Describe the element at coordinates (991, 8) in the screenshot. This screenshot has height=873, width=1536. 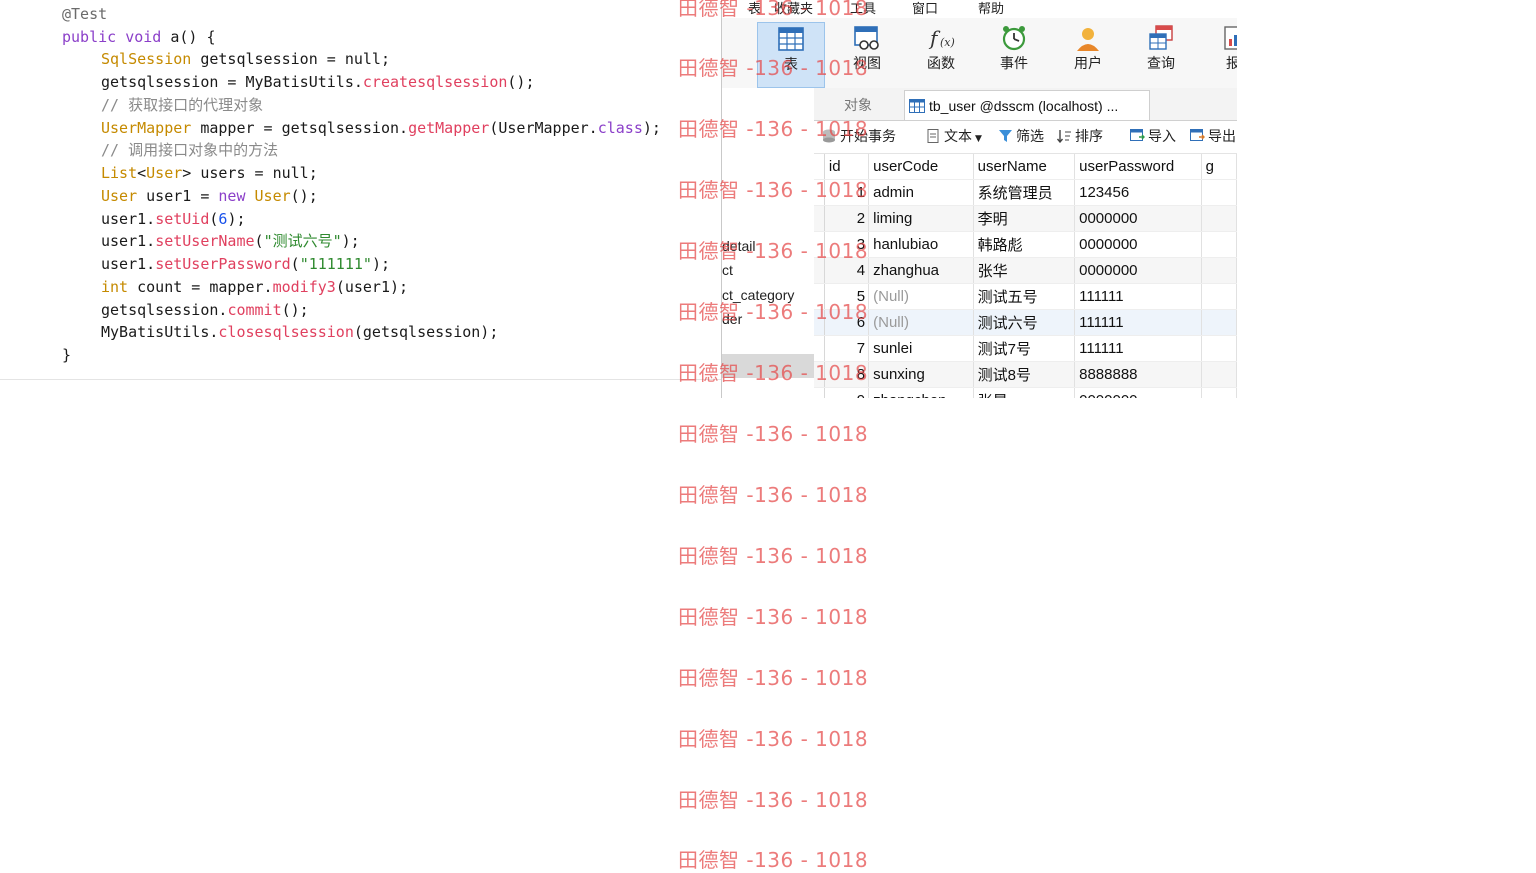
I see `menu-help: 帮助` at that location.